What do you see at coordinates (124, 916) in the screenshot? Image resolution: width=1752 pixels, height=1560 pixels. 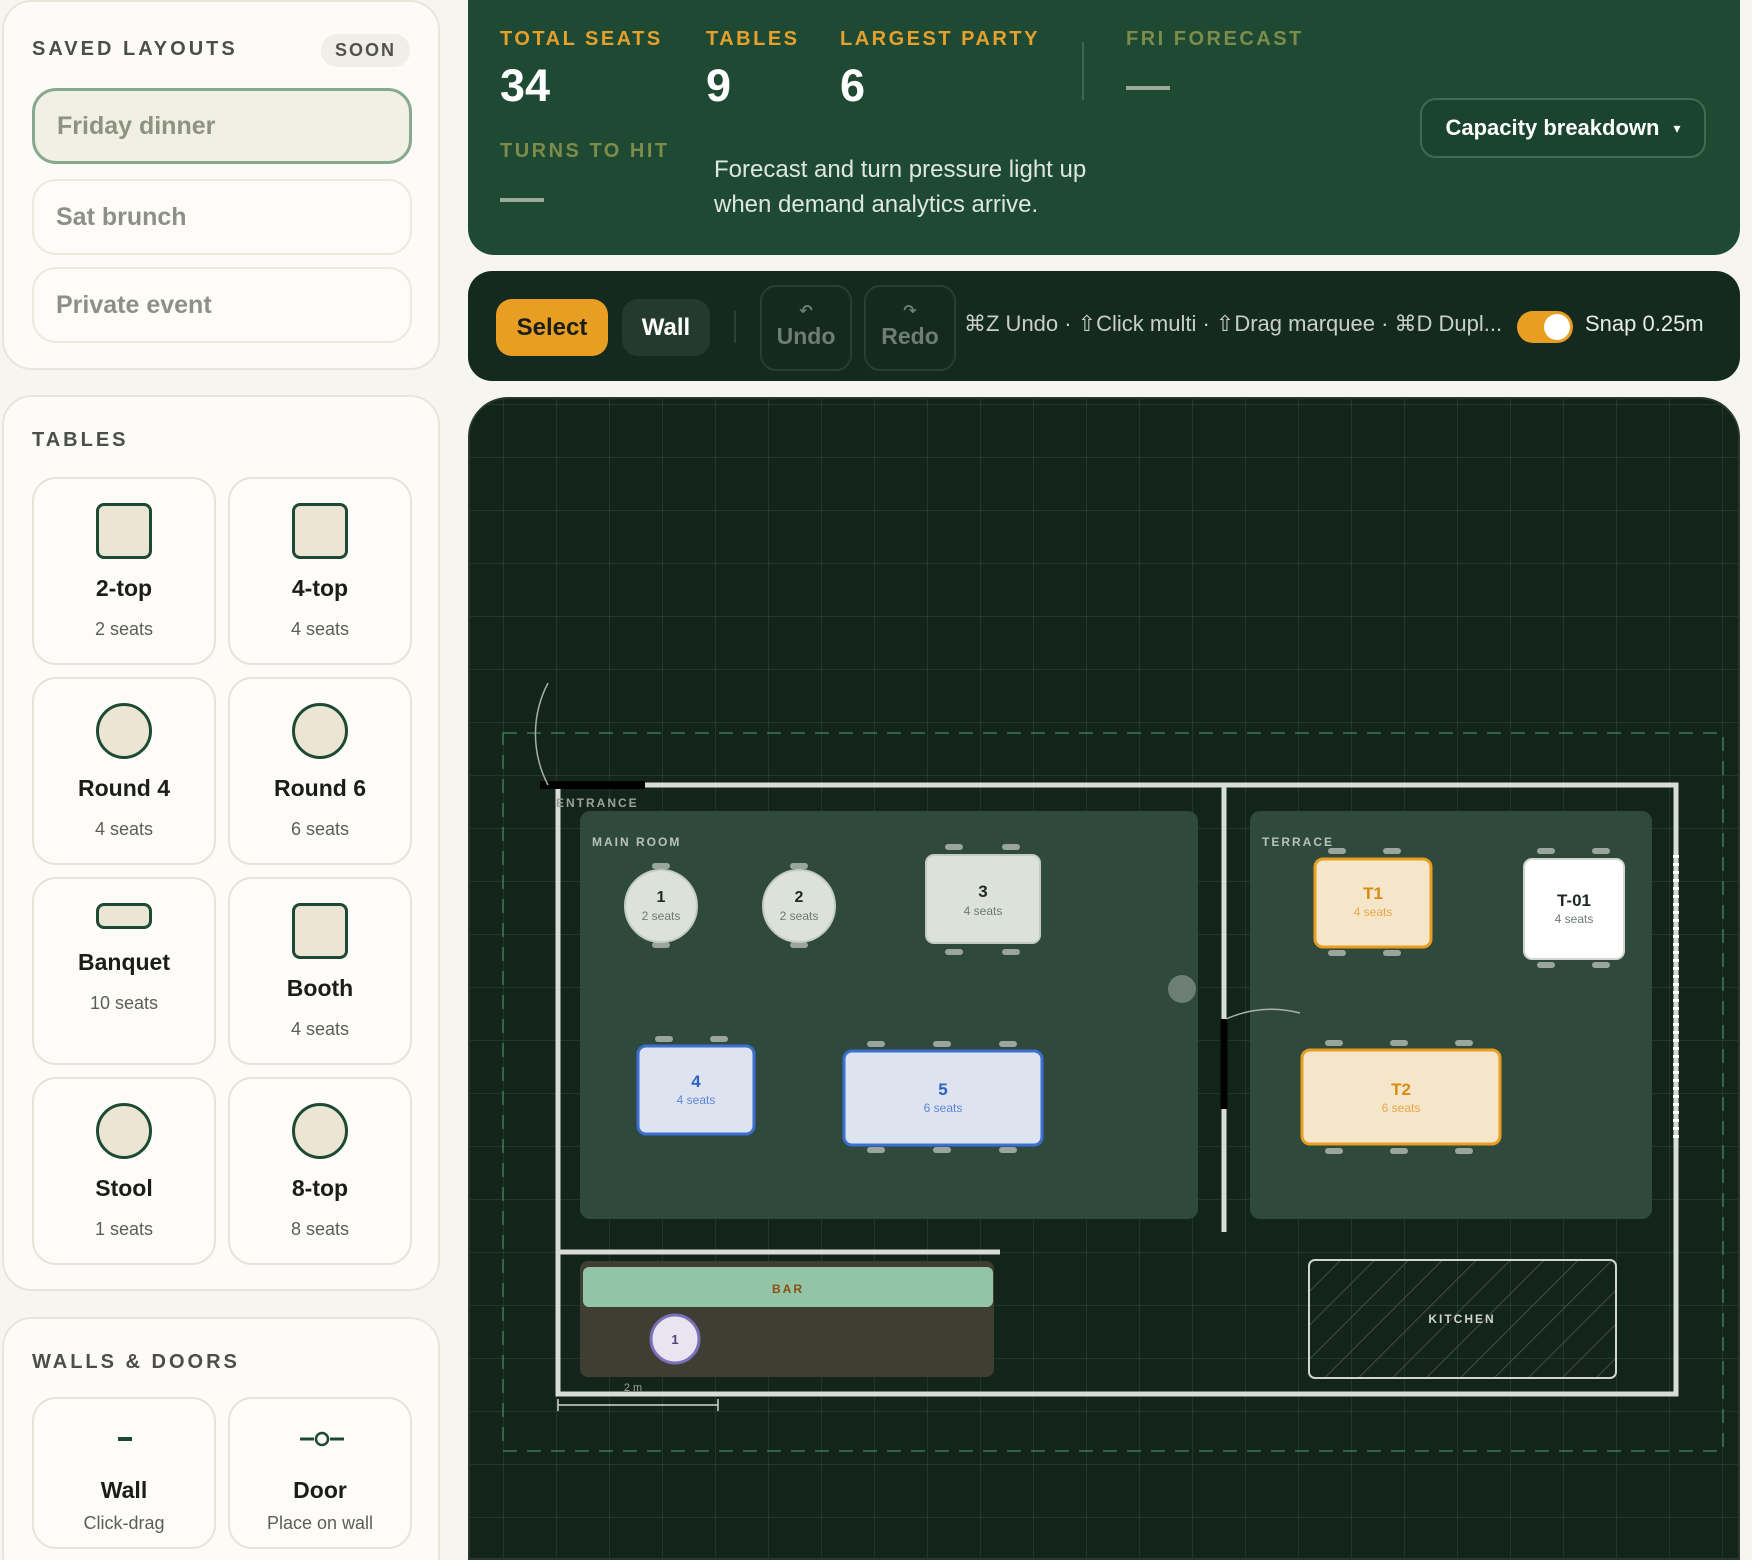 I see `banquet-table-icon` at bounding box center [124, 916].